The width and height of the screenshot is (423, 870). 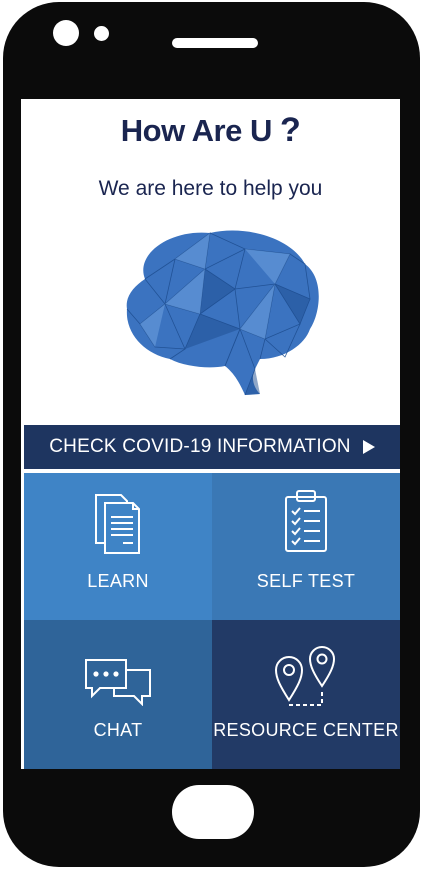 What do you see at coordinates (118, 682) in the screenshot?
I see `chat-bubbles-icon` at bounding box center [118, 682].